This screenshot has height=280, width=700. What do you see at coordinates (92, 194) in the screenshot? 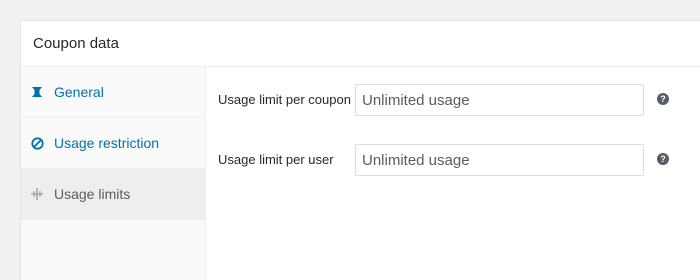
I see `tab-label: Usage limits` at bounding box center [92, 194].